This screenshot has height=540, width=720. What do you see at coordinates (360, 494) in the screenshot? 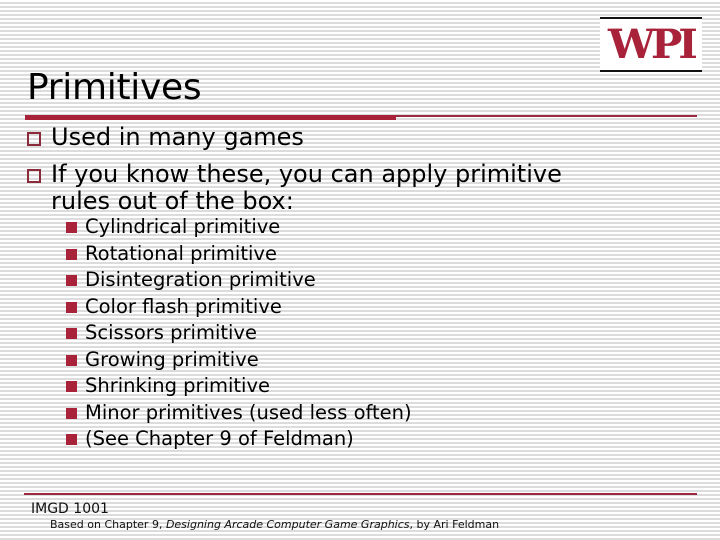
I see `footer-divider` at bounding box center [360, 494].